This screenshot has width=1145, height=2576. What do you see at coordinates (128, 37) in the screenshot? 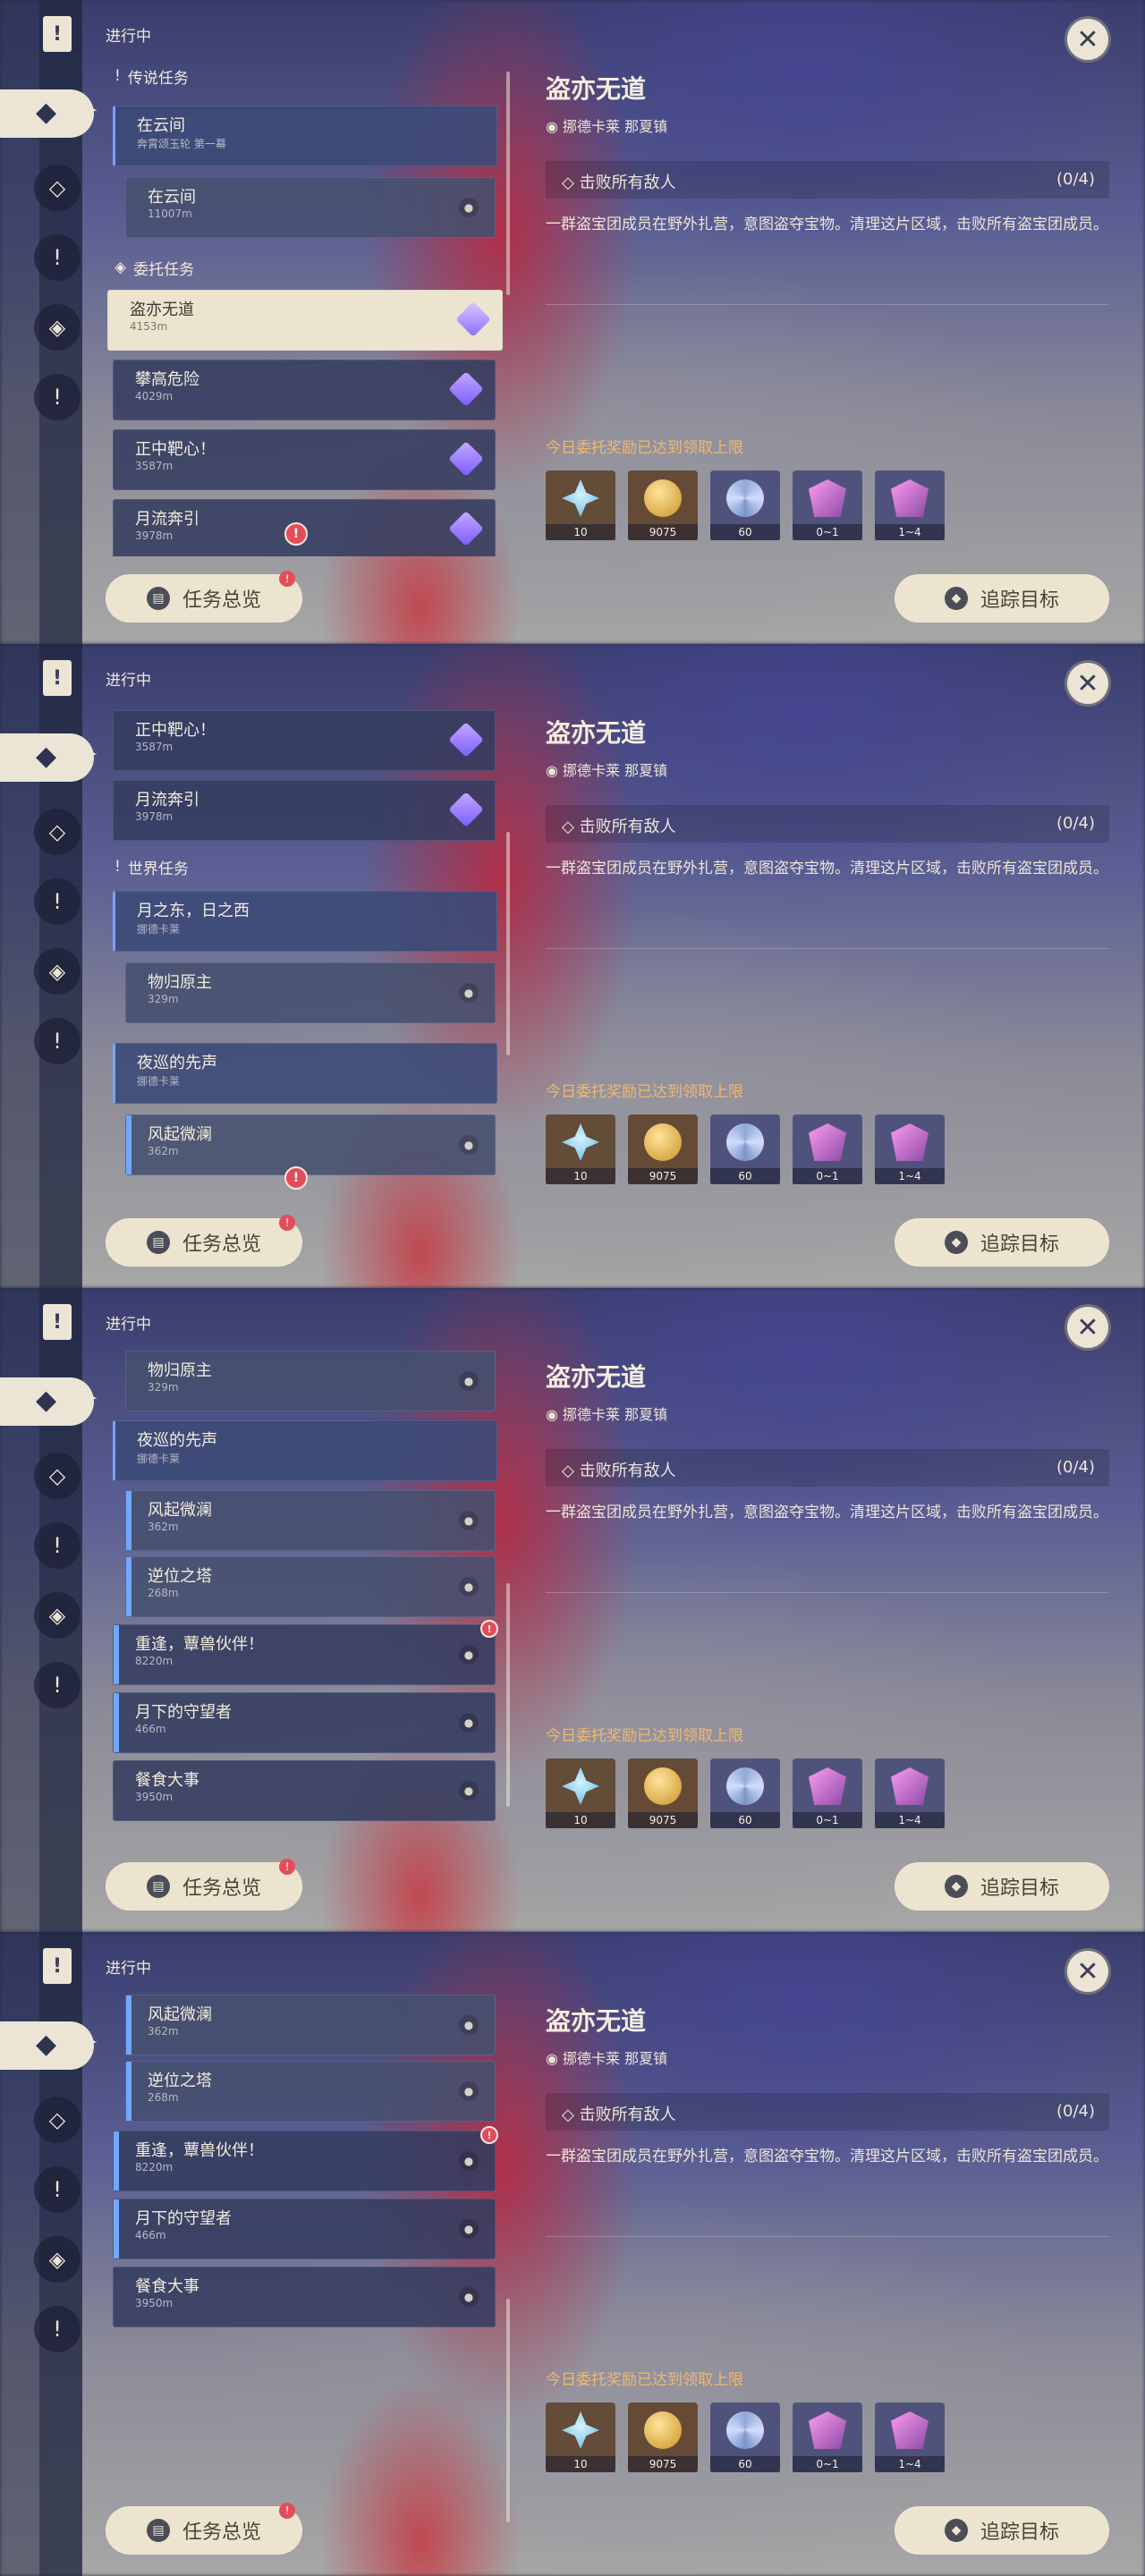
I see `header-label: 进行中` at bounding box center [128, 37].